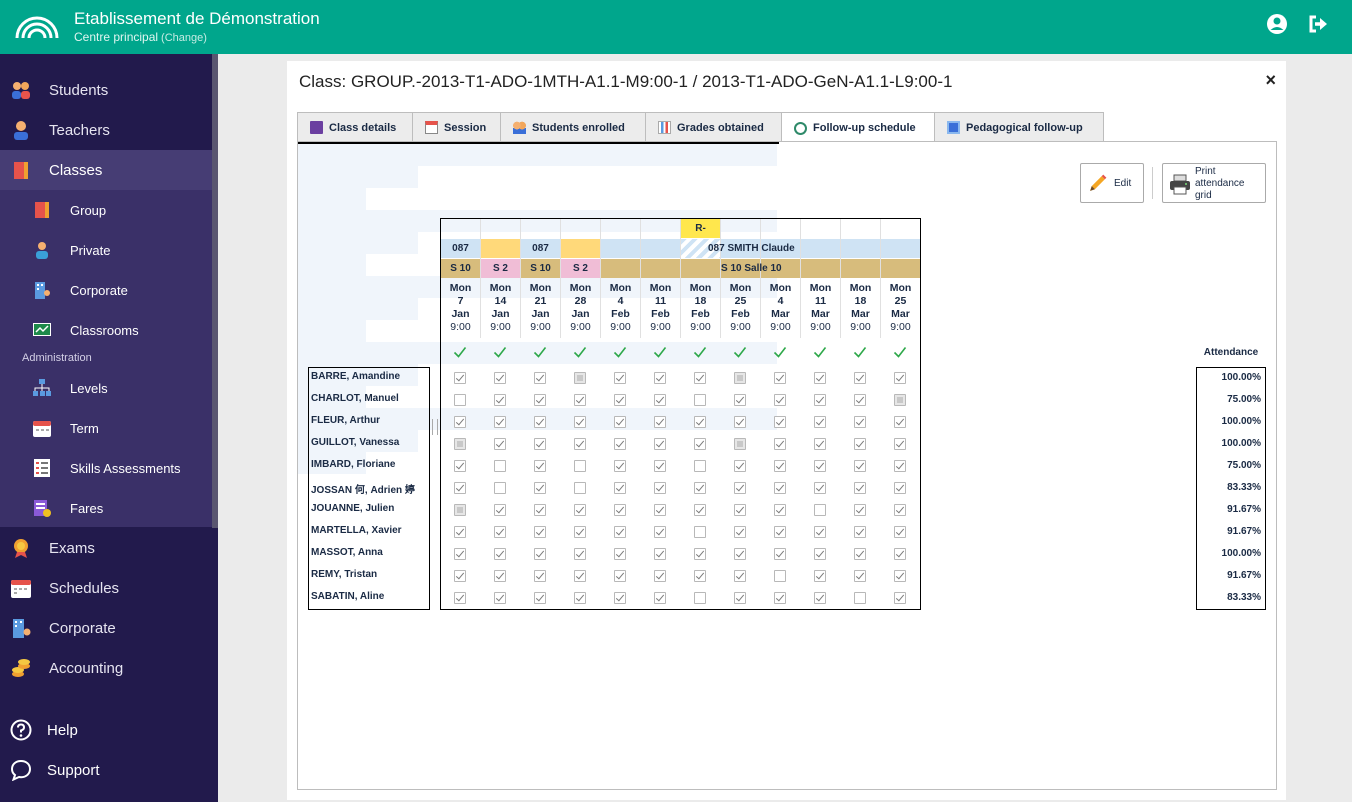  I want to click on sidebar-item-levels: Levels, so click(106, 388).